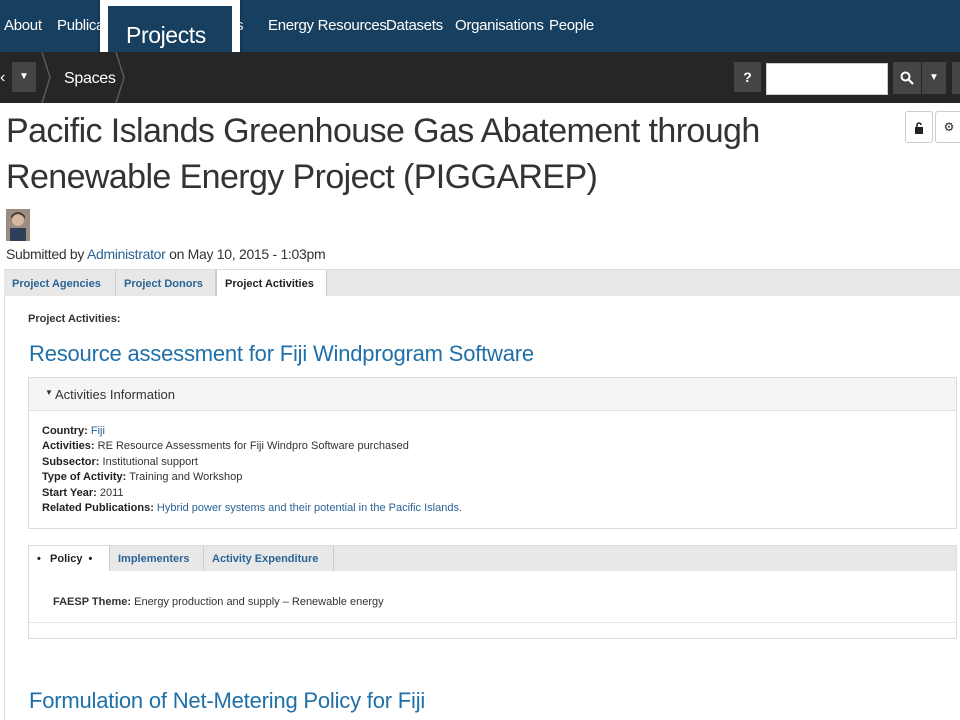  What do you see at coordinates (24, 77) in the screenshot?
I see `caret-down-icon: ▼` at bounding box center [24, 77].